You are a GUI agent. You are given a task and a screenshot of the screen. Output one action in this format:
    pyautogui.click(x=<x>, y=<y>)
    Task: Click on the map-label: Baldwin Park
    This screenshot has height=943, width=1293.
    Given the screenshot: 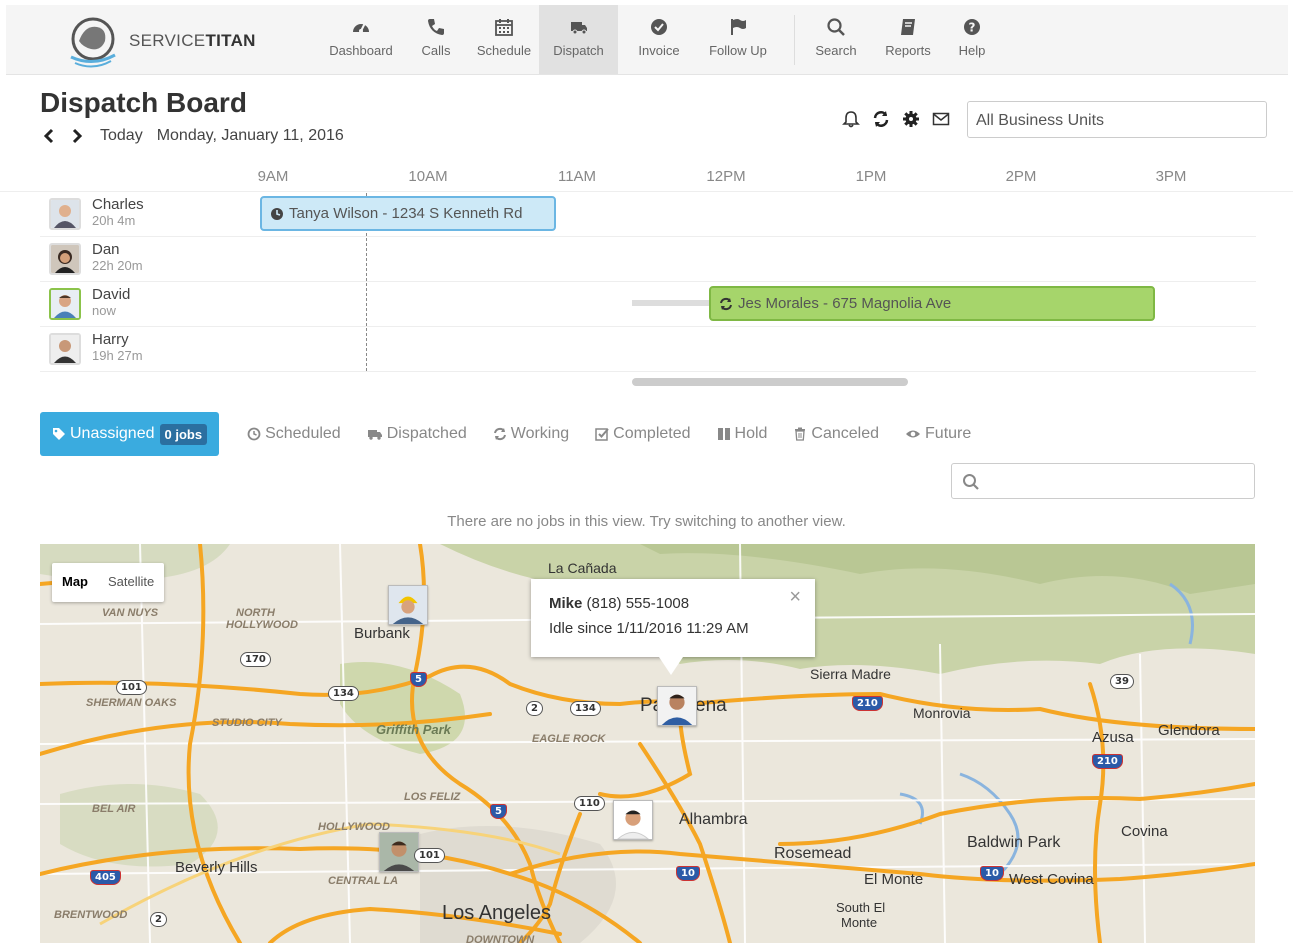 What is the action you would take?
    pyautogui.click(x=1014, y=842)
    